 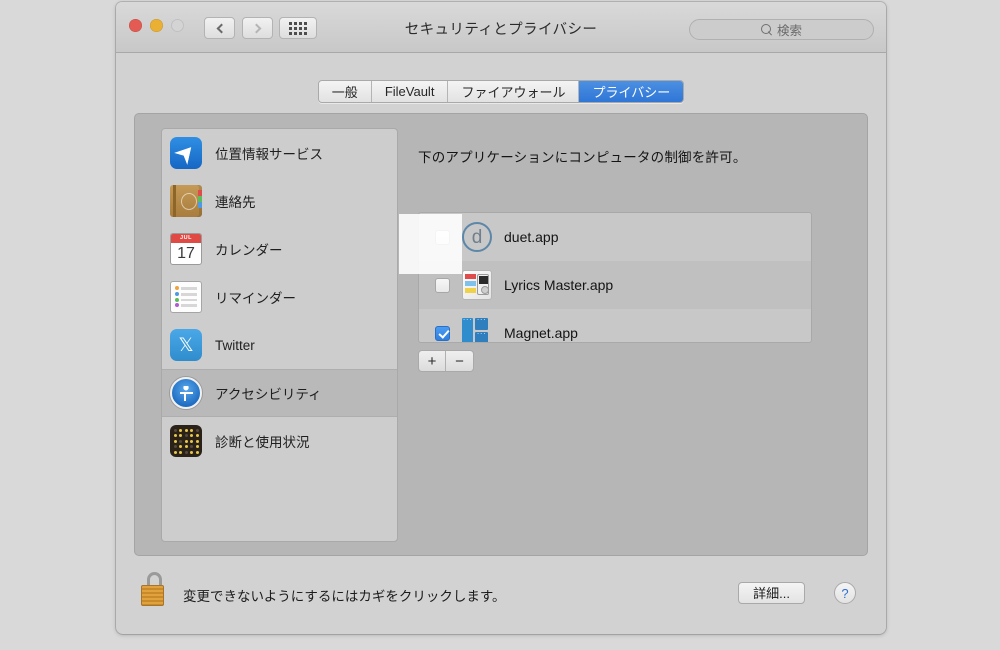 What do you see at coordinates (615, 237) in the screenshot?
I see `table-row: d duet.app` at bounding box center [615, 237].